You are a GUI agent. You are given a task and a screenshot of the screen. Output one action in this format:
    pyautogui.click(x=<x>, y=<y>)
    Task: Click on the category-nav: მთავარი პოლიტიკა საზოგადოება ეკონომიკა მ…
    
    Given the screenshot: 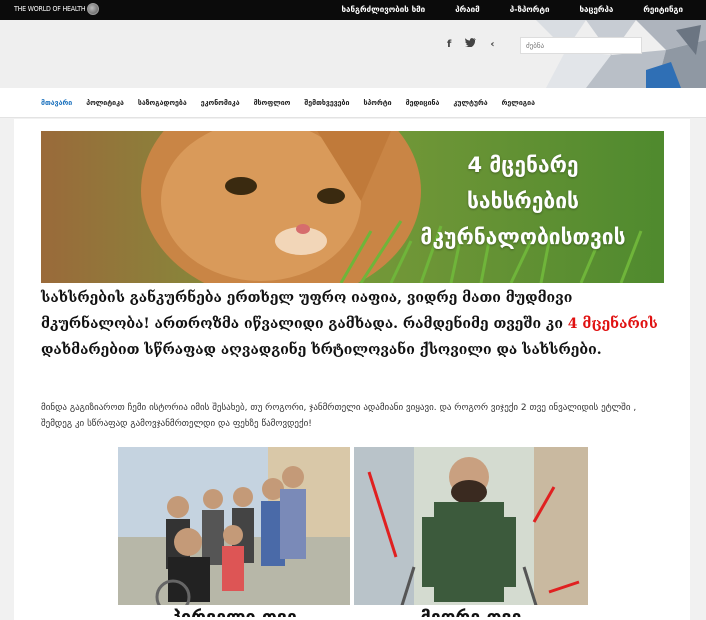 What is the action you would take?
    pyautogui.click(x=353, y=103)
    